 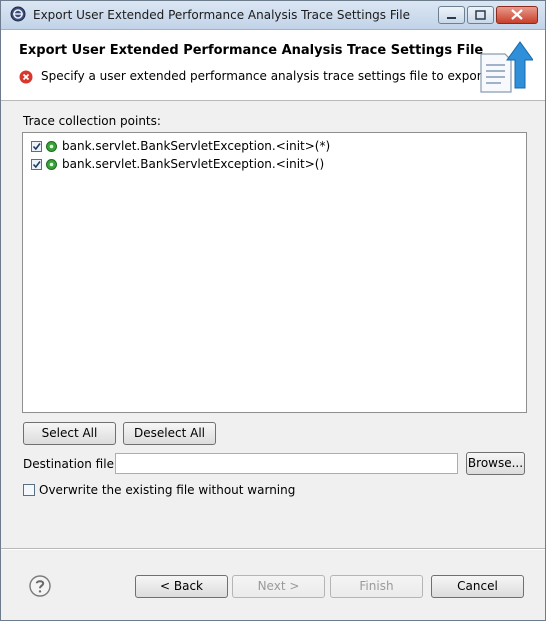 What do you see at coordinates (477, 586) in the screenshot?
I see `cancel-button: Cancel` at bounding box center [477, 586].